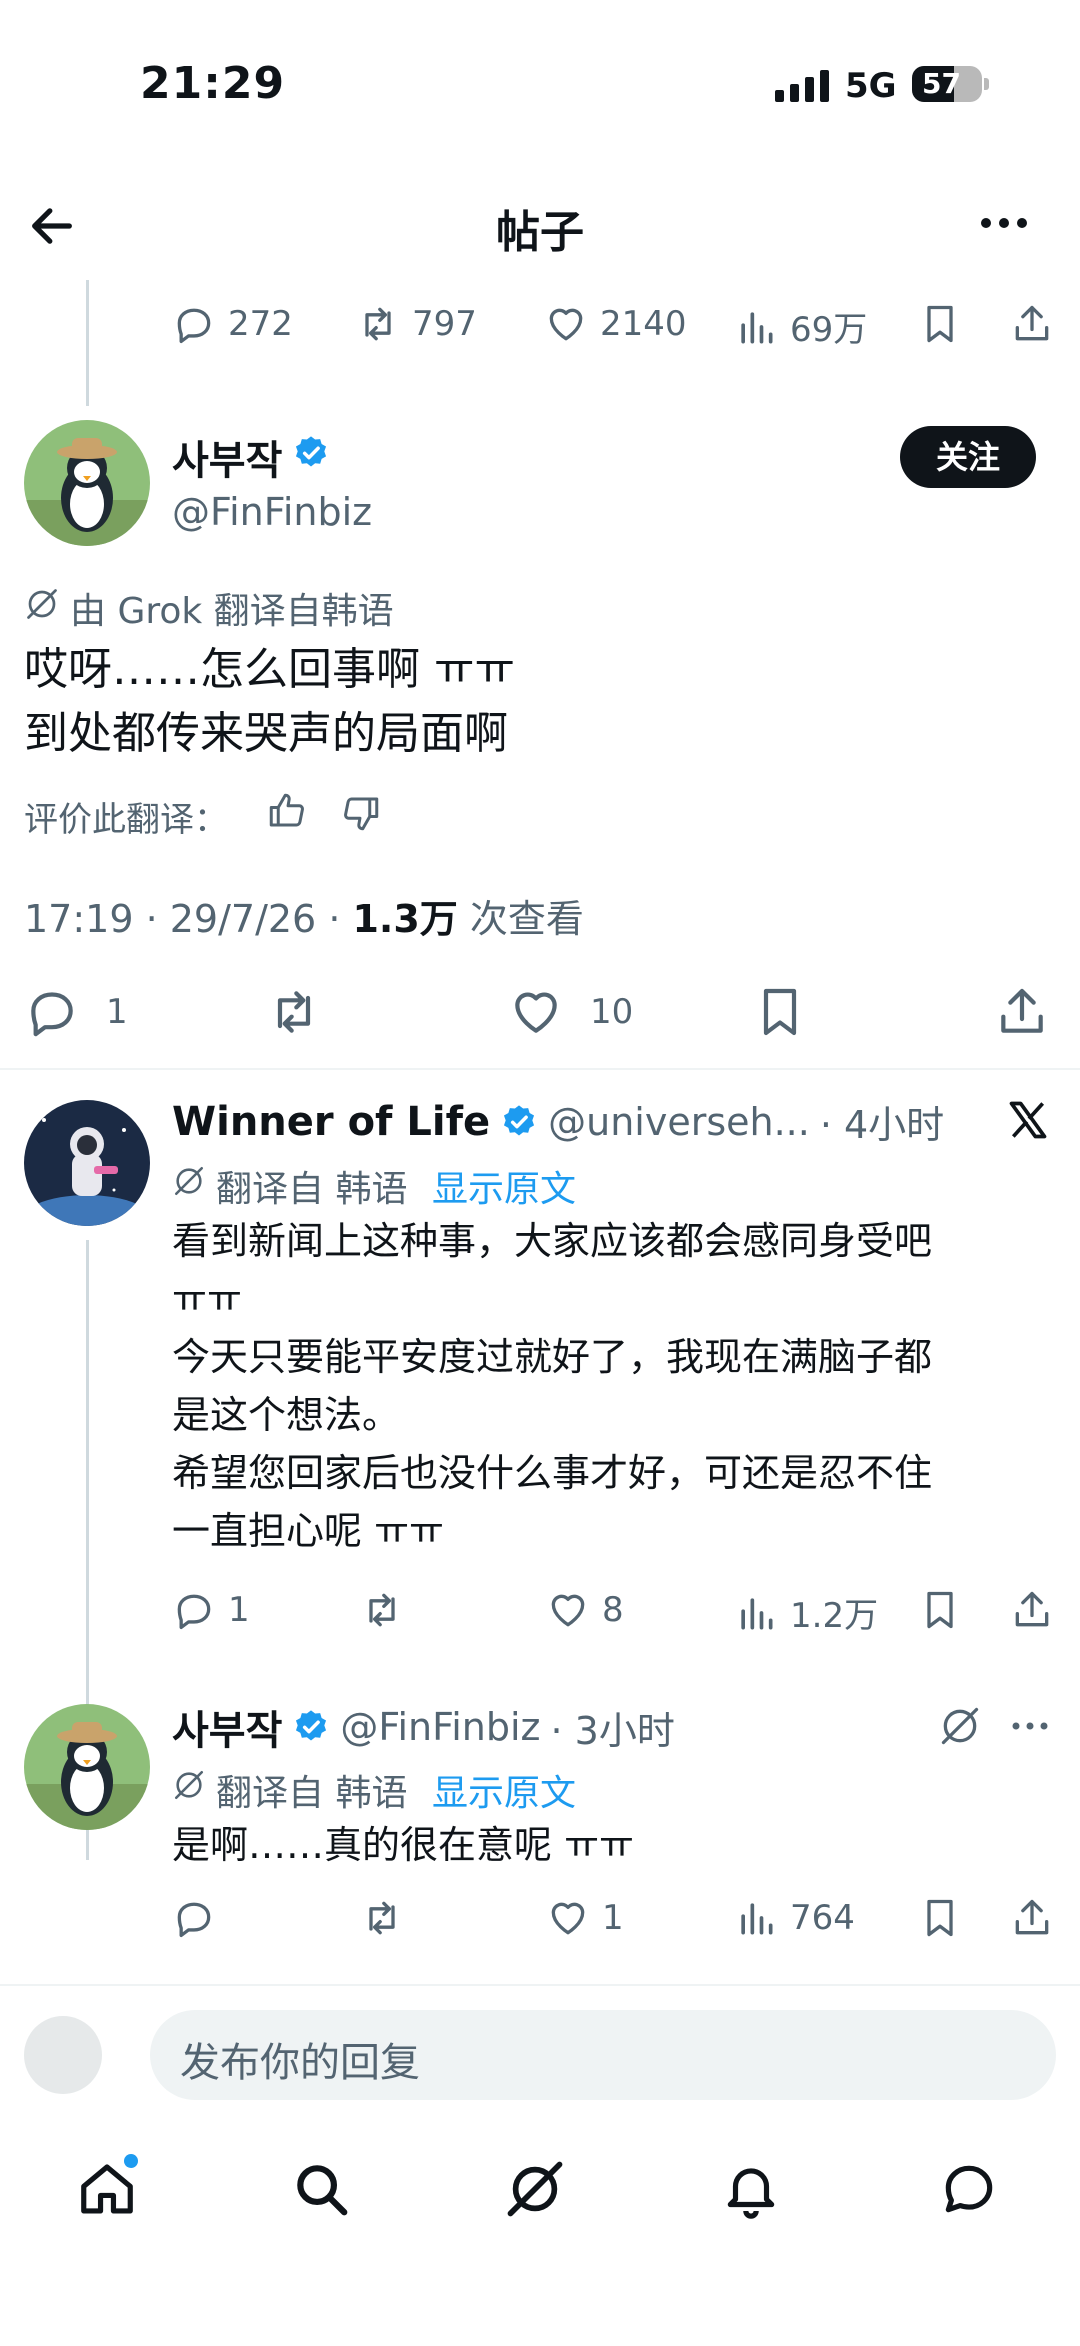 Image resolution: width=1080 pixels, height=2346 pixels. Describe the element at coordinates (806, 1612) in the screenshot. I see `reply1-views-action: 1.2万` at that location.